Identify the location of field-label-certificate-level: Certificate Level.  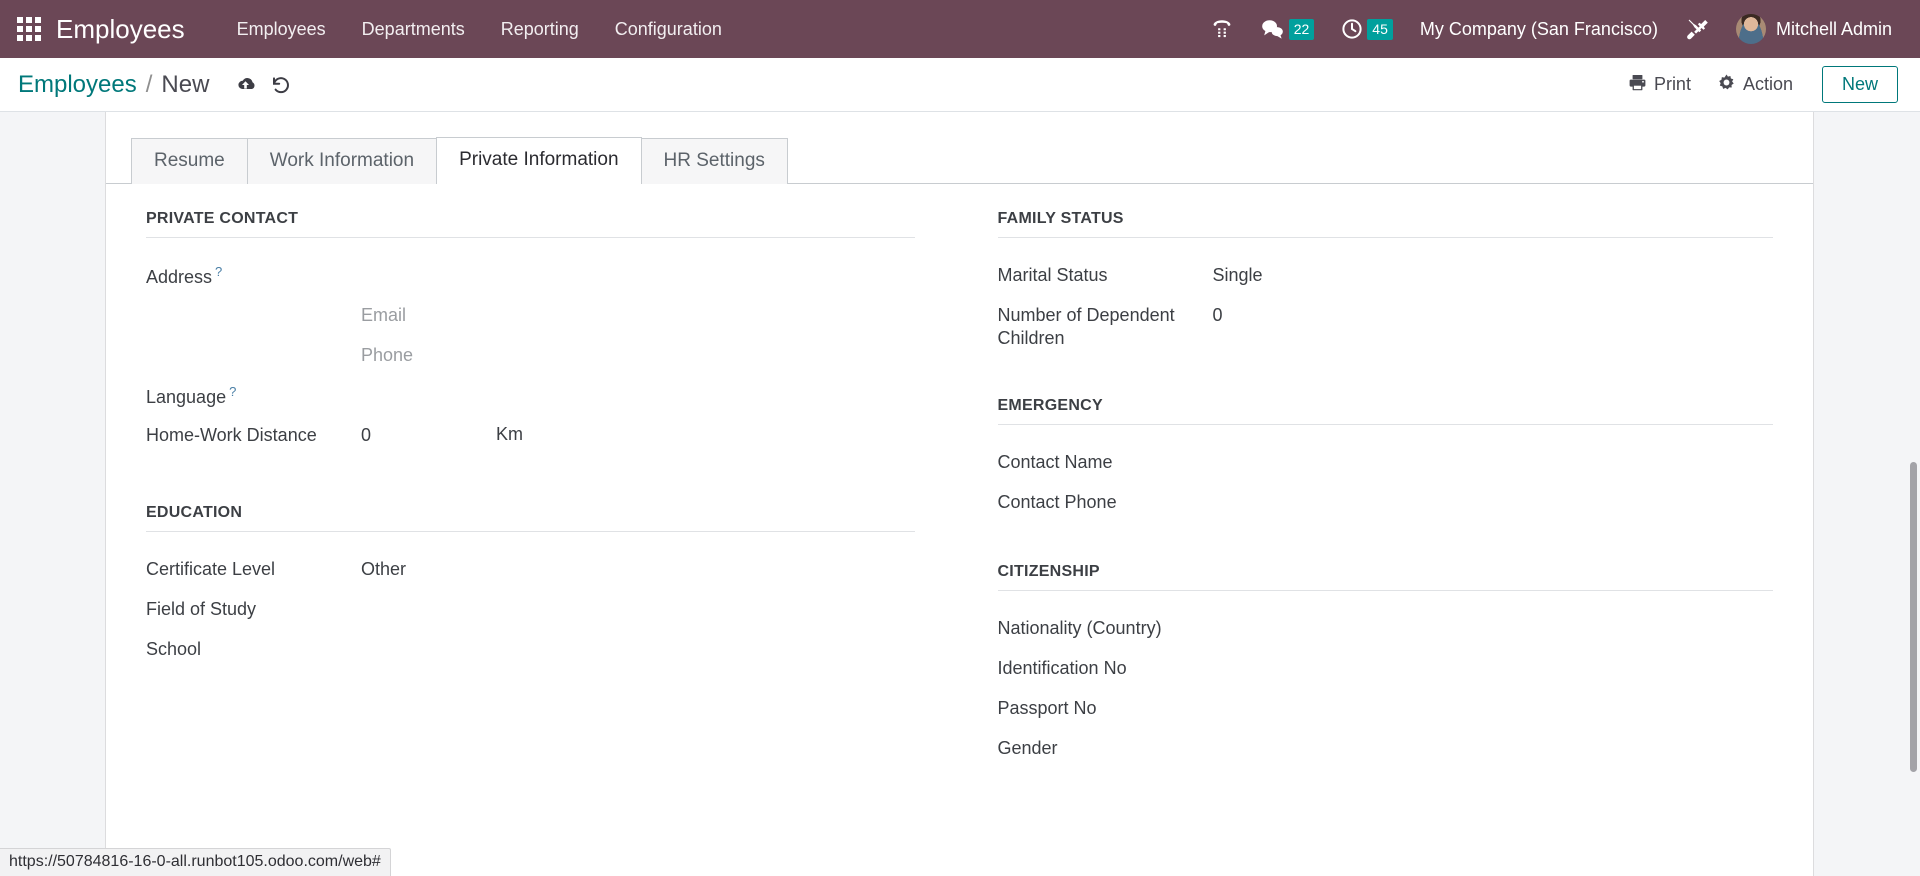
(211, 569).